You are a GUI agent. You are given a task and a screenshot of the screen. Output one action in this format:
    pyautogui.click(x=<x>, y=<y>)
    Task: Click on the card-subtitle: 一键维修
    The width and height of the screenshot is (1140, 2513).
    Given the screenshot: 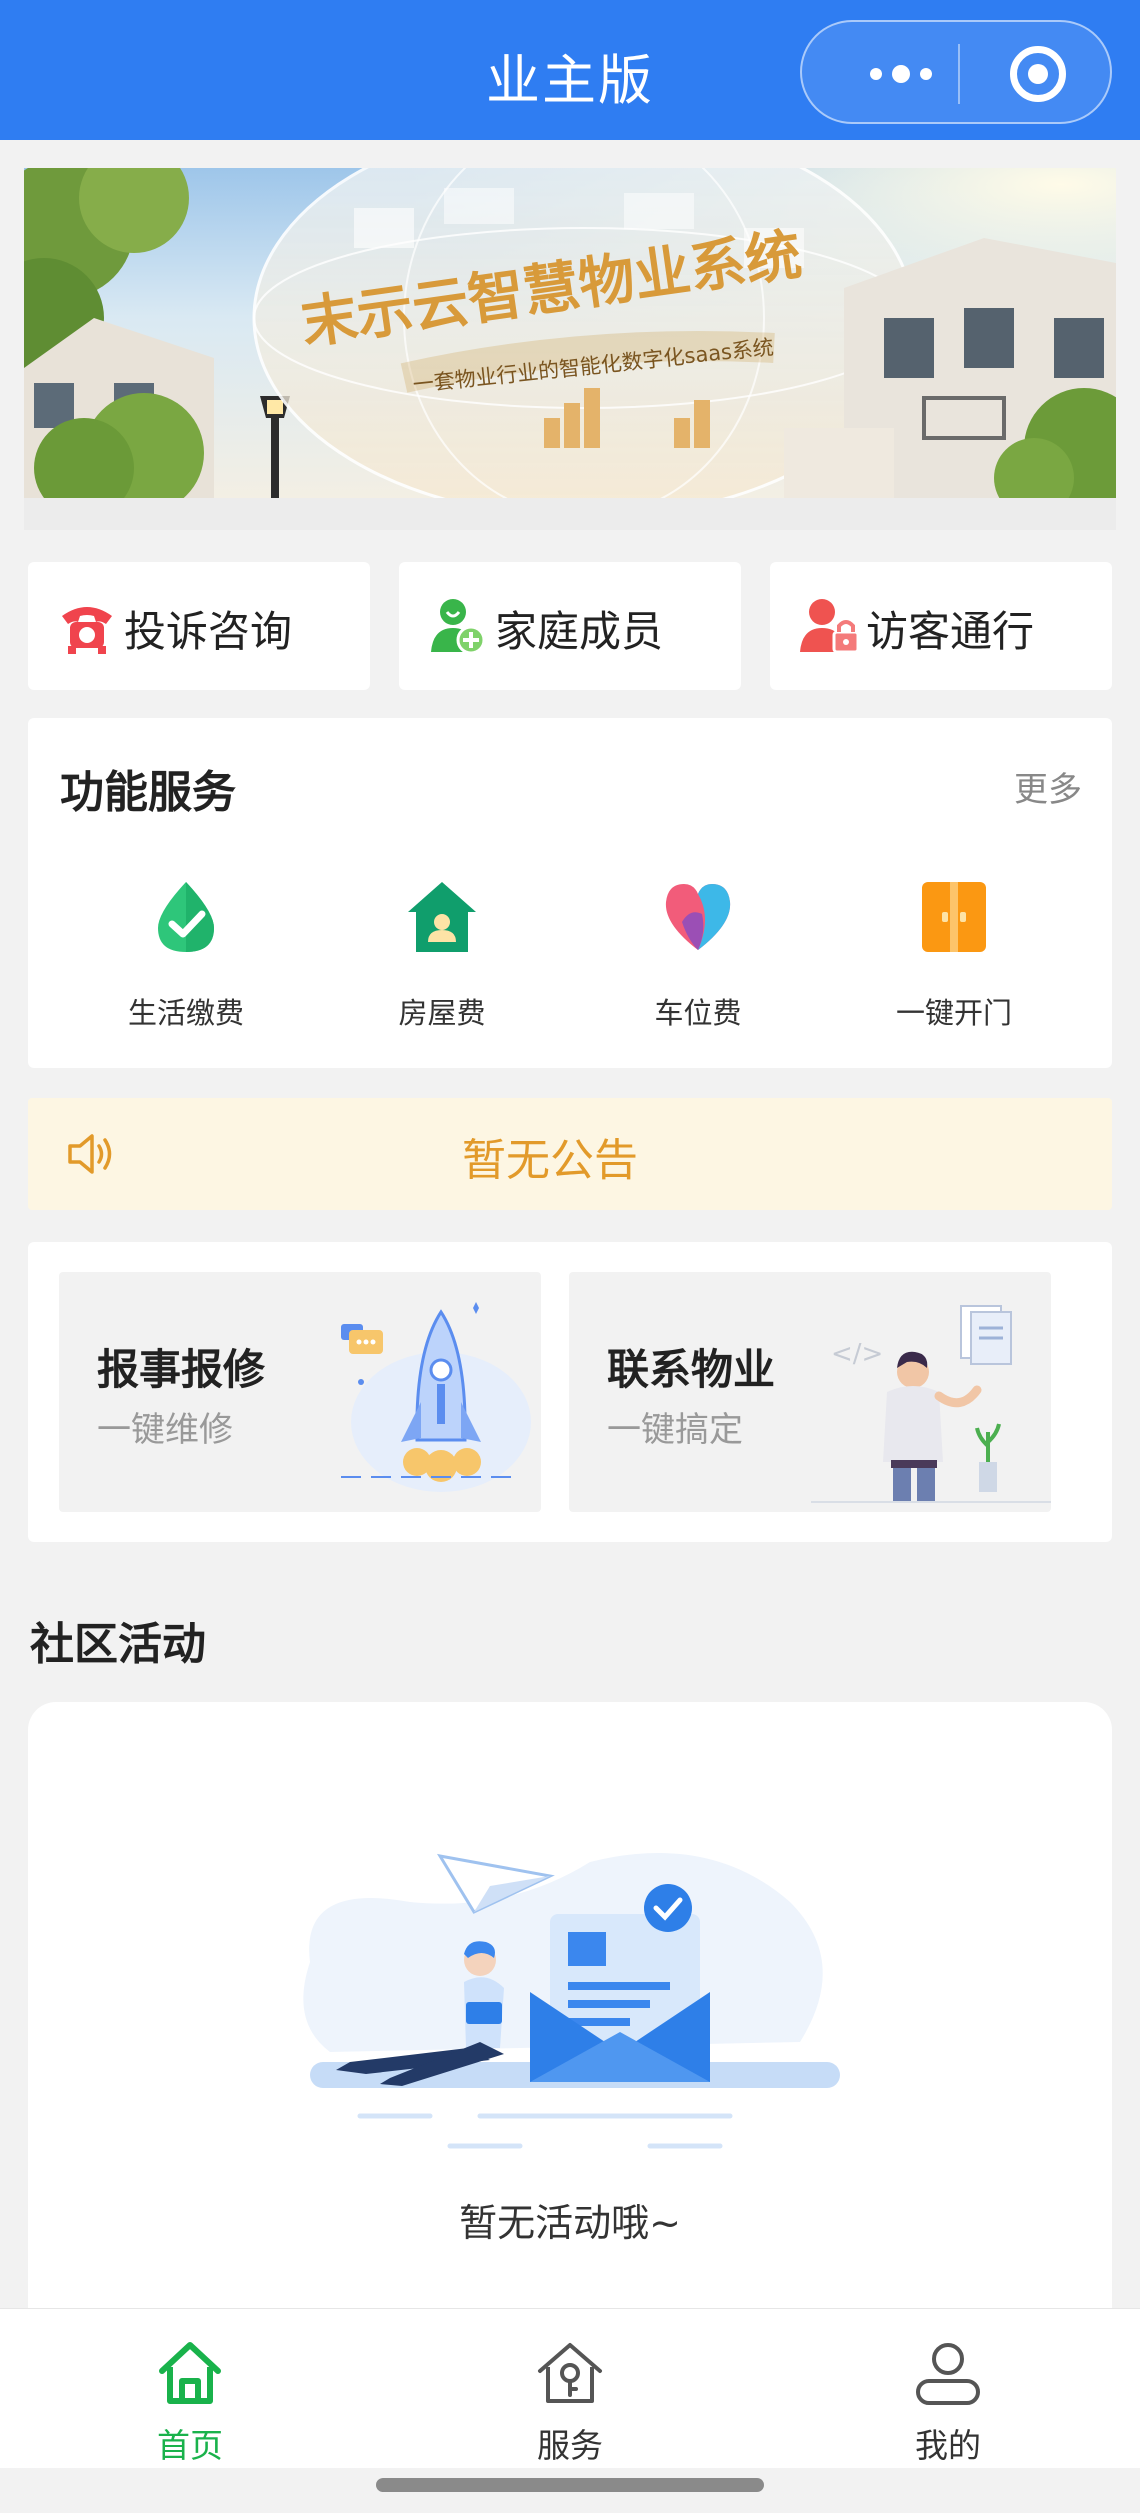 What is the action you would take?
    pyautogui.click(x=165, y=1430)
    